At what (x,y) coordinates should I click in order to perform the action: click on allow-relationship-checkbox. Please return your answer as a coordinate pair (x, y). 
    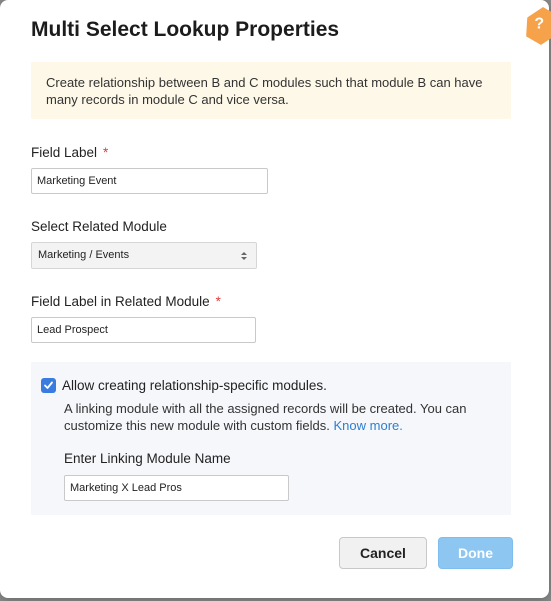
    Looking at the image, I should click on (48, 385).